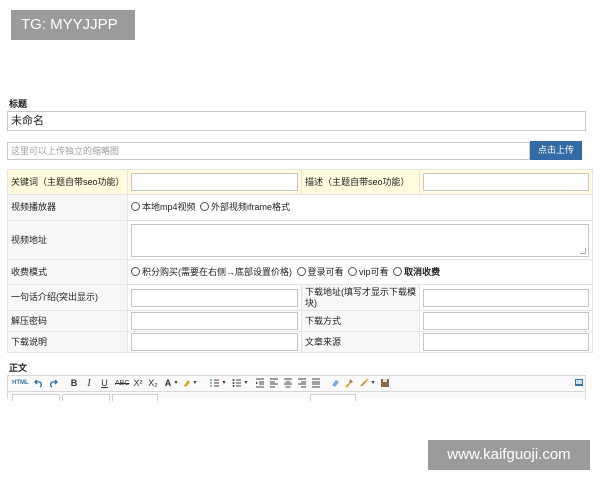 This screenshot has height=480, width=600. Describe the element at coordinates (325, 271) in the screenshot. I see `charge-option-login-label: 登录可看` at that location.